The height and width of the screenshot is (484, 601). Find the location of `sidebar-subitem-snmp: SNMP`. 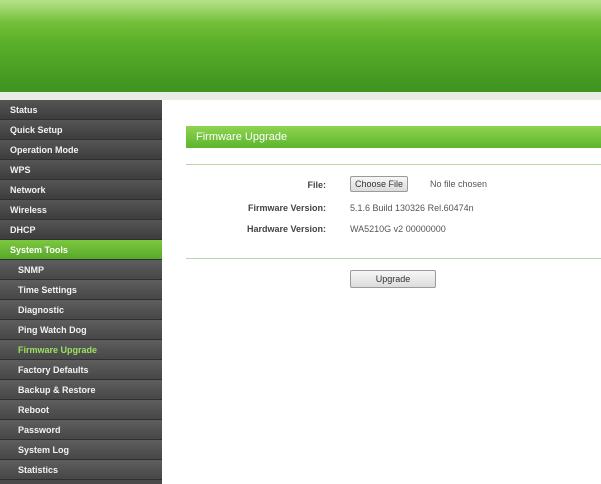

sidebar-subitem-snmp: SNMP is located at coordinates (81, 270).